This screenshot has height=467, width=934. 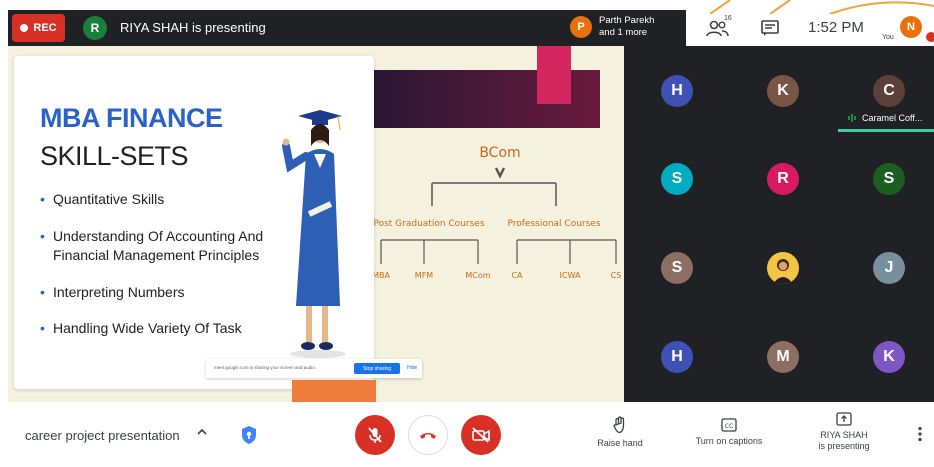 I want to click on video-off-icon, so click(x=481, y=435).